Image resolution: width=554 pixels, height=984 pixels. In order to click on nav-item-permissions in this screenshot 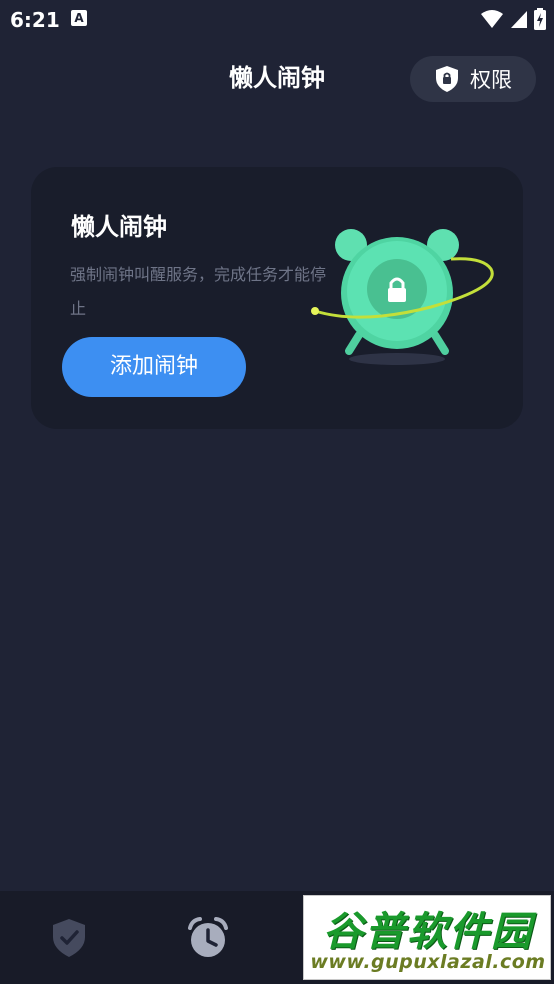, I will do `click(69, 938)`.